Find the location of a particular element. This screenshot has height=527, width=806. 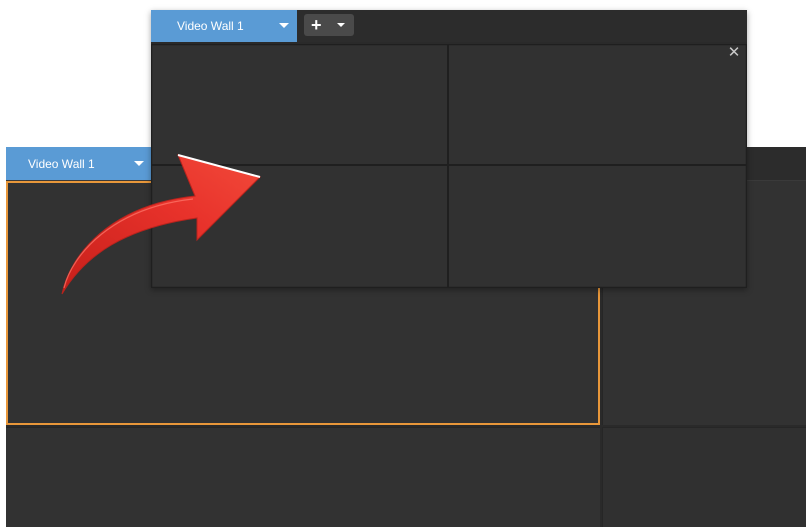

background-tab-label: Video Wall 1 is located at coordinates (61, 163).